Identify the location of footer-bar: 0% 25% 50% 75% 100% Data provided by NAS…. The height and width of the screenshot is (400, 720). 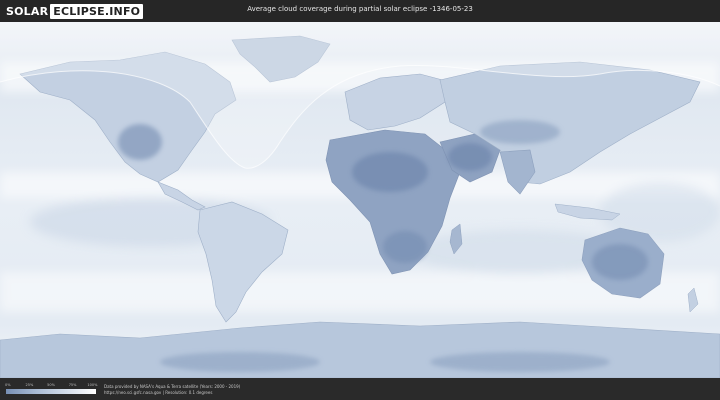
(360, 389).